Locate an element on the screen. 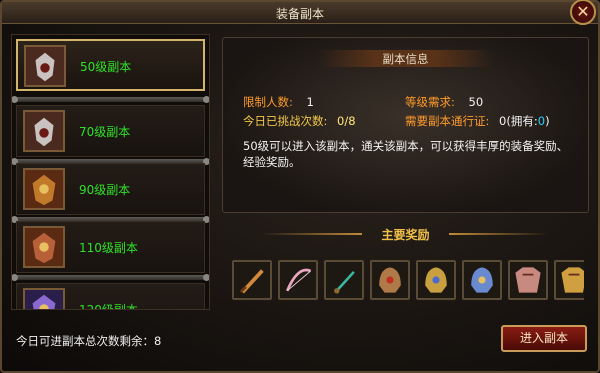  level-requirement: 等级需求: 50 is located at coordinates (444, 102).